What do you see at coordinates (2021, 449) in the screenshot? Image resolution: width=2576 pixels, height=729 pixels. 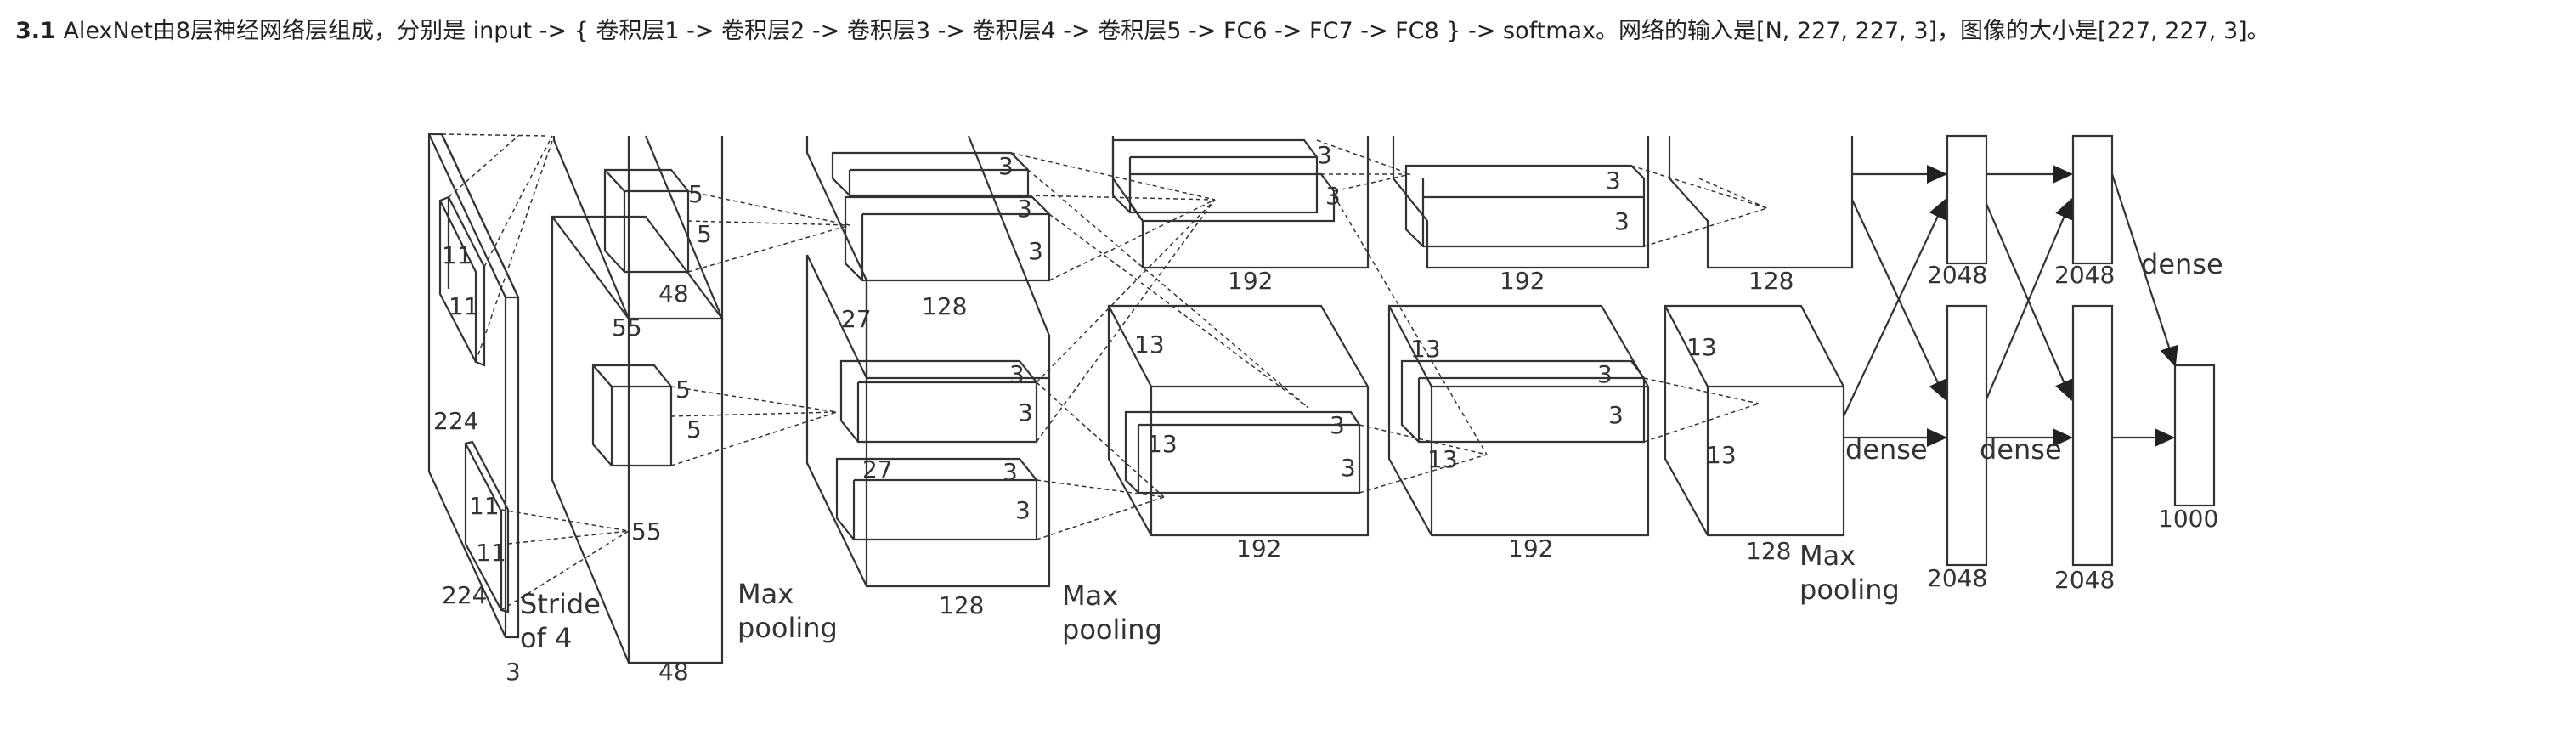 I see `dense-label-2: dense` at bounding box center [2021, 449].